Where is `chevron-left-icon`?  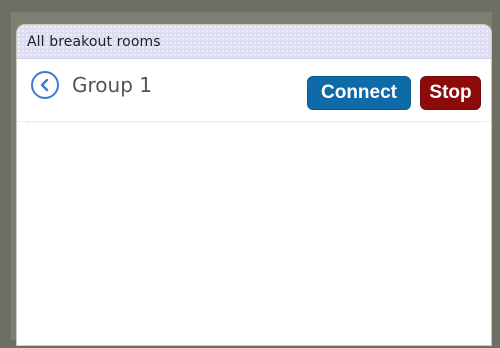 chevron-left-icon is located at coordinates (45, 85).